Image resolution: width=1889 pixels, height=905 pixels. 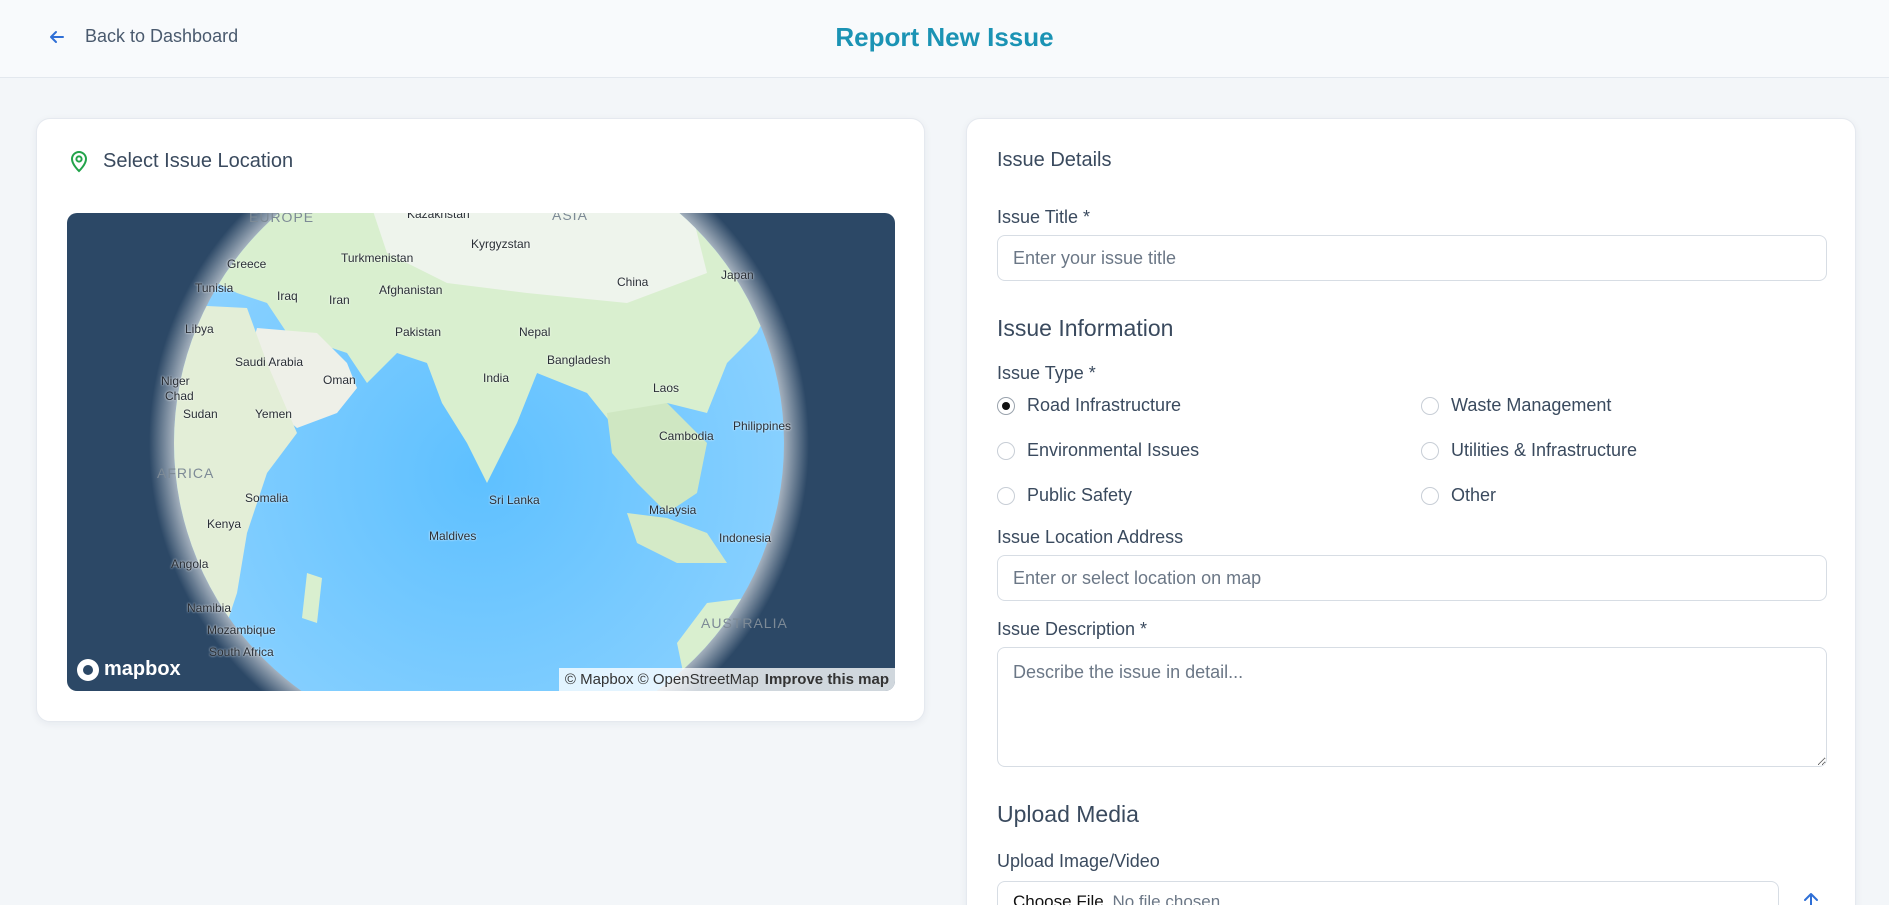 What do you see at coordinates (1072, 629) in the screenshot?
I see `issue-description-label: Issue Description *` at bounding box center [1072, 629].